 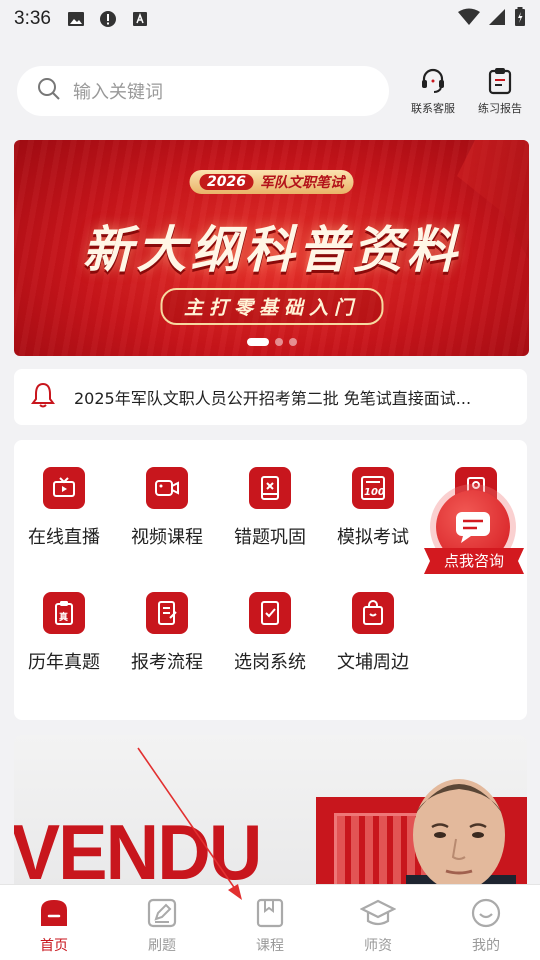 I want to click on svg-text: 100, so click(x=374, y=492).